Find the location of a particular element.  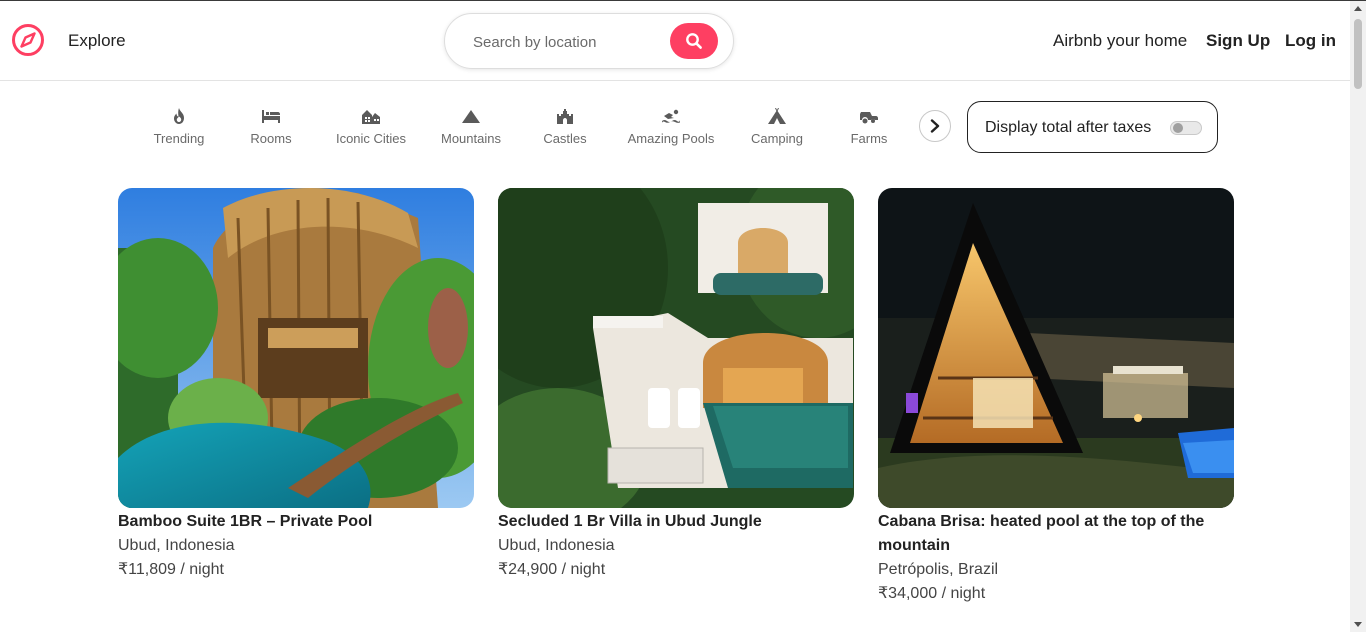

search-icon is located at coordinates (694, 41).